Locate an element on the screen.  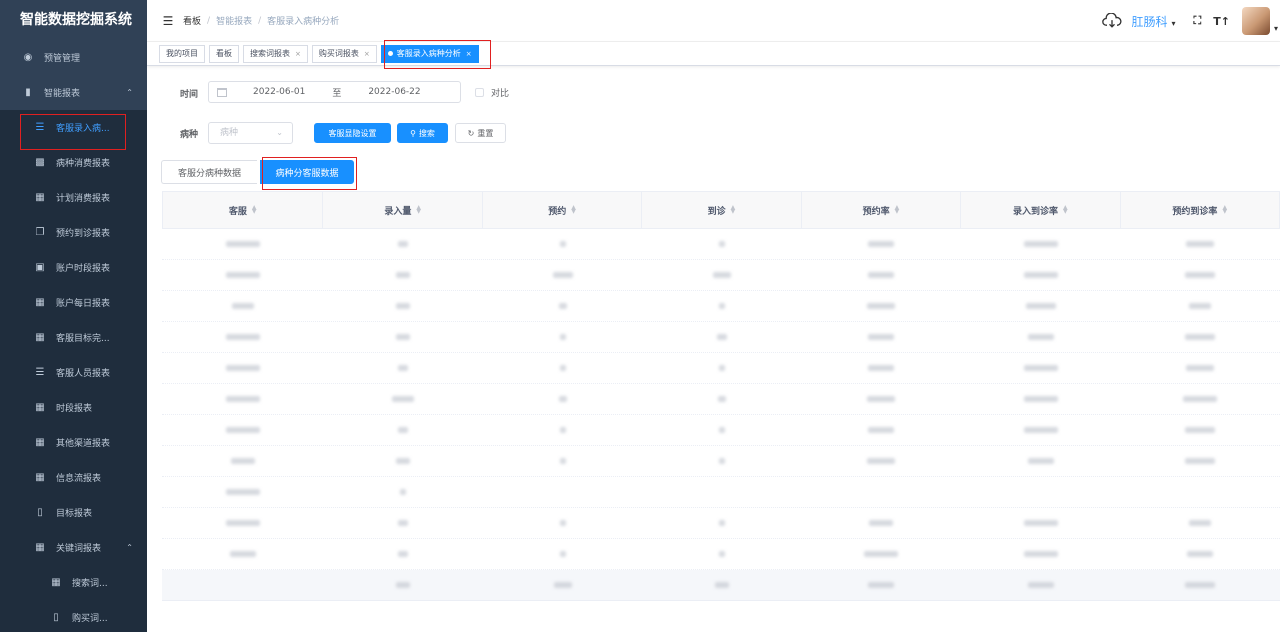
caret-down-icon: ▾ is located at coordinates (1276, 28).